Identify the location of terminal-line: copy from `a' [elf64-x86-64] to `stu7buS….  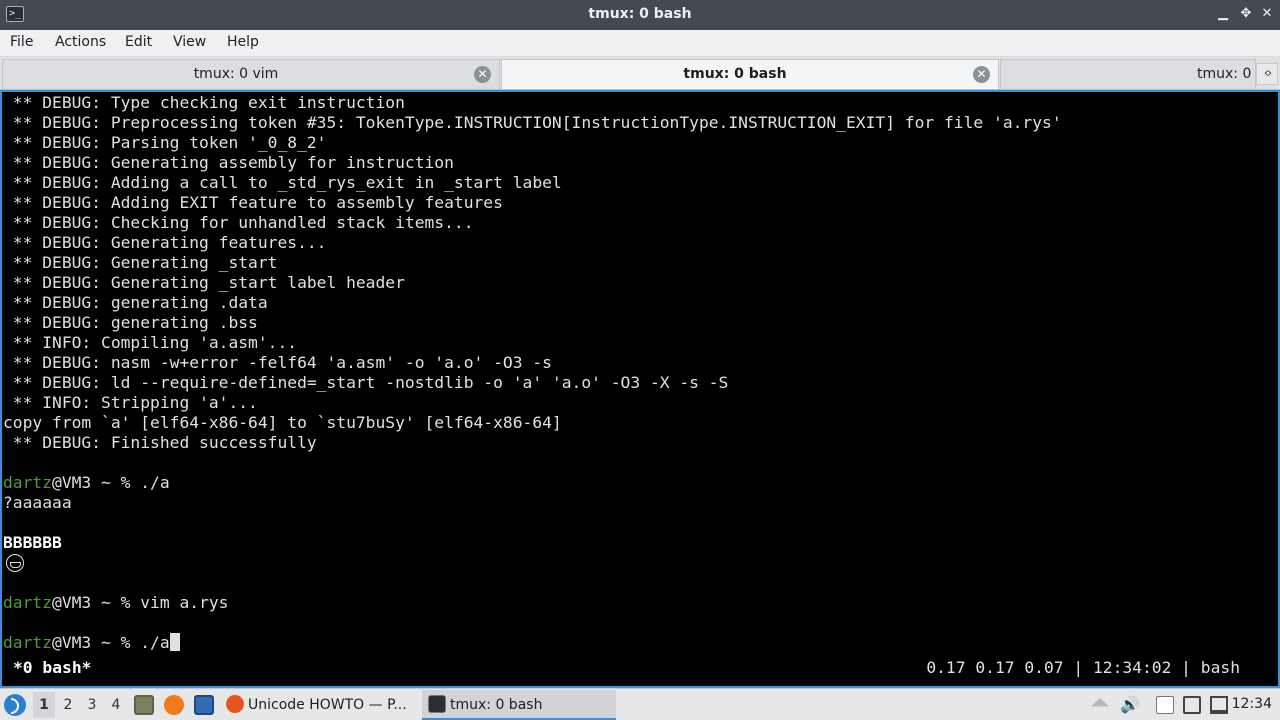
(282, 422).